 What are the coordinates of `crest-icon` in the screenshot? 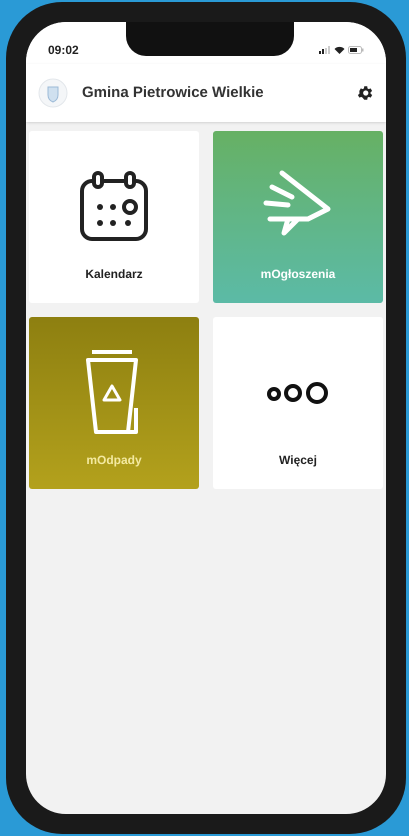 It's located at (53, 93).